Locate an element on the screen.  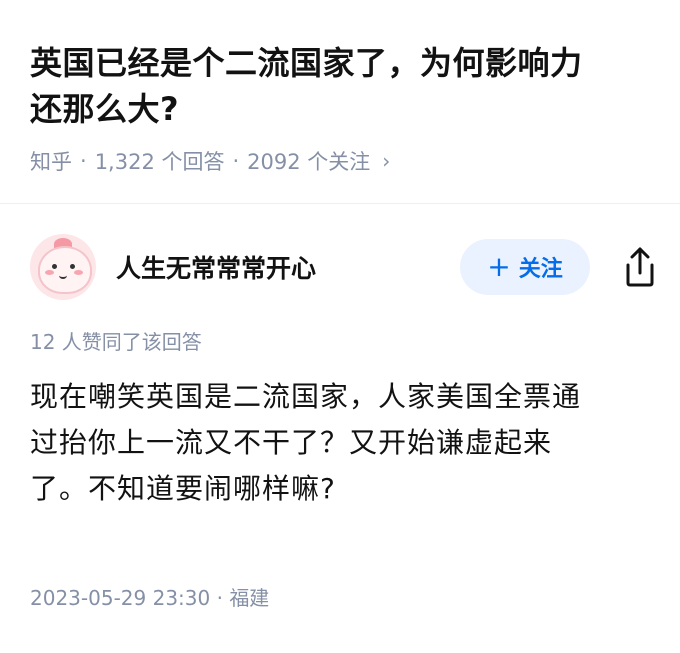
follow-label: 关注 is located at coordinates (540, 269).